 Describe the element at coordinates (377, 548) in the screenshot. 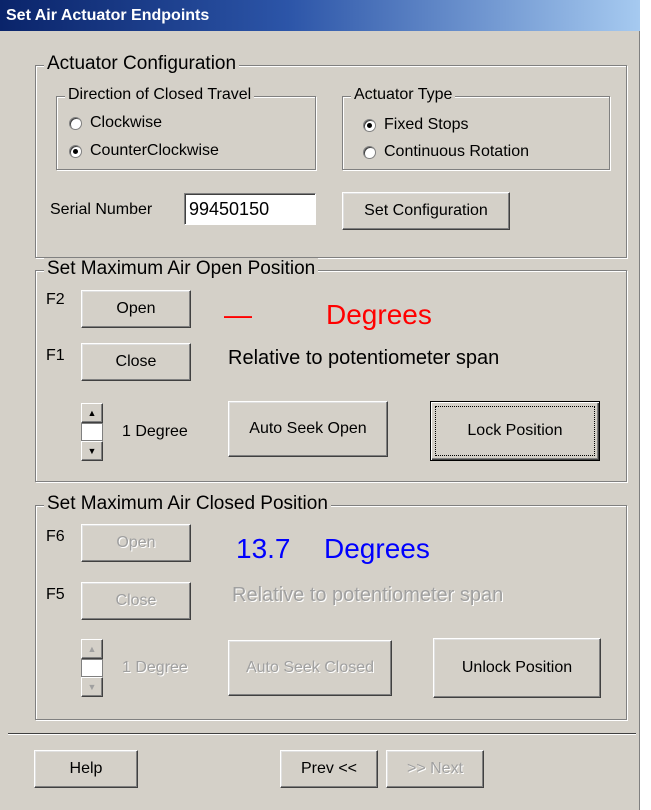

I see `closed-position-units: Degrees` at that location.